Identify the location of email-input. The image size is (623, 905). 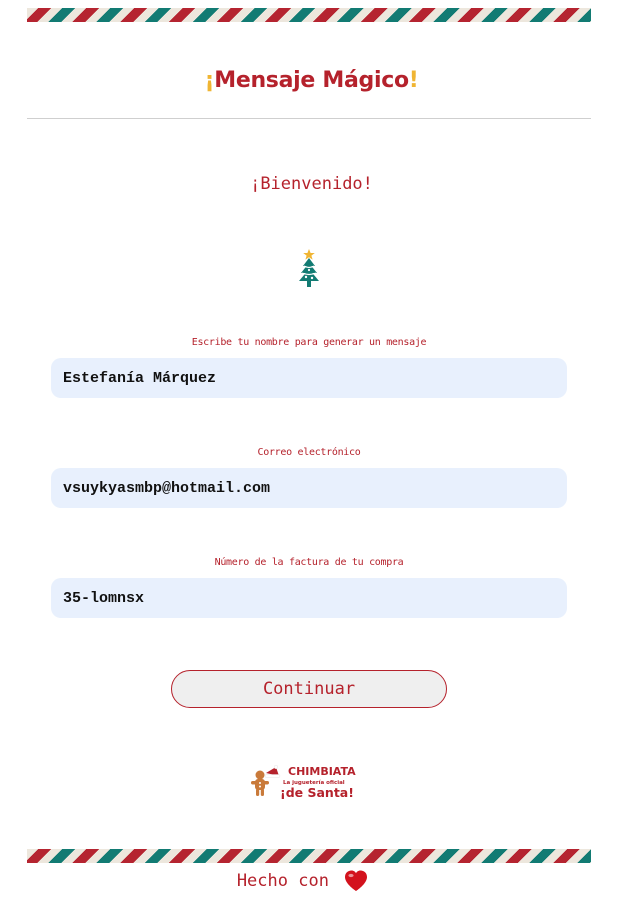
(309, 488).